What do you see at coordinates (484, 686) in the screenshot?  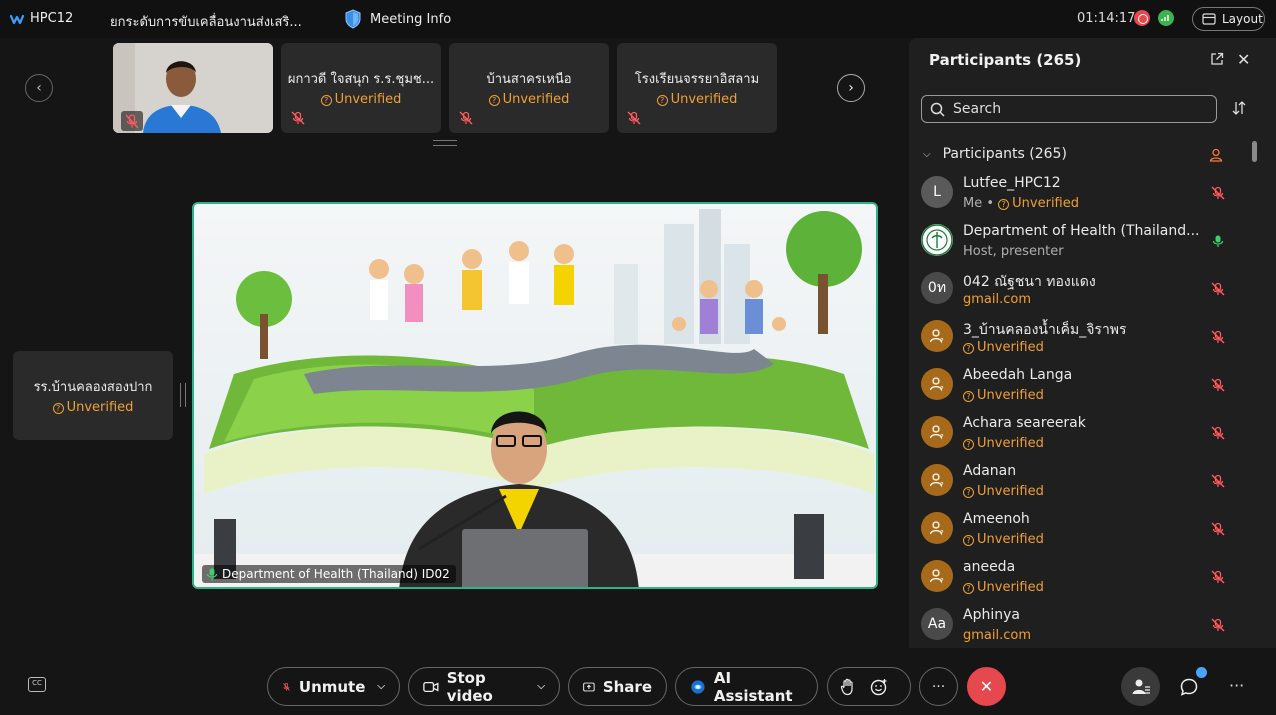 I see `stop-video-button: Stop video ⌵` at bounding box center [484, 686].